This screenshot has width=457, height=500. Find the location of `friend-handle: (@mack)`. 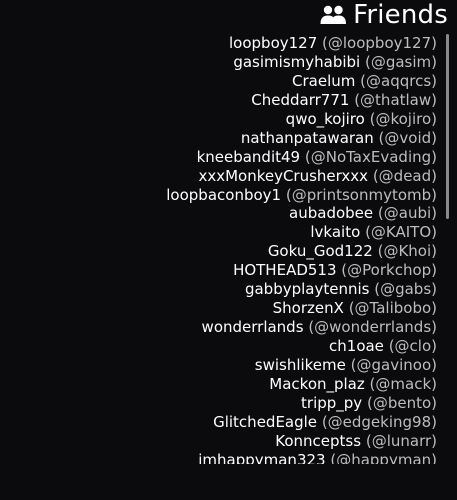

friend-handle: (@mack) is located at coordinates (403, 383).